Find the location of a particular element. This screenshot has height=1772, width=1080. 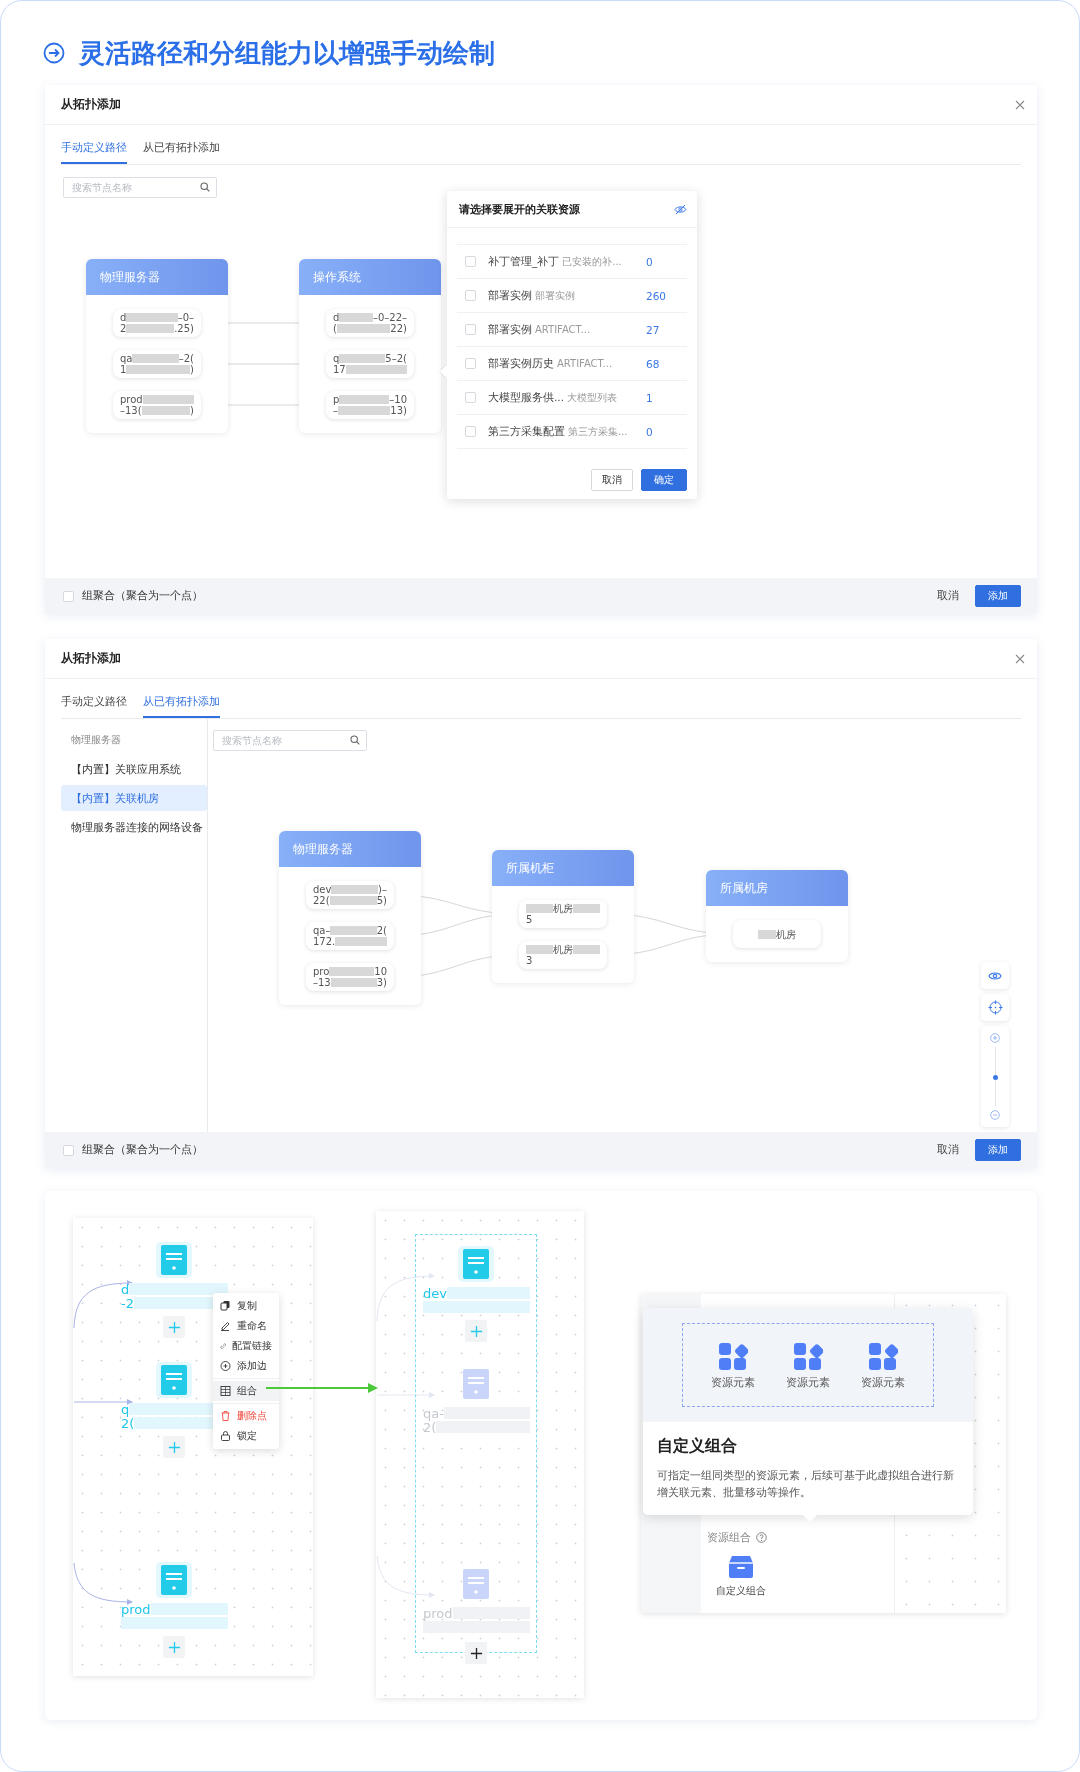

menu-item: 重命名 is located at coordinates (246, 1326).